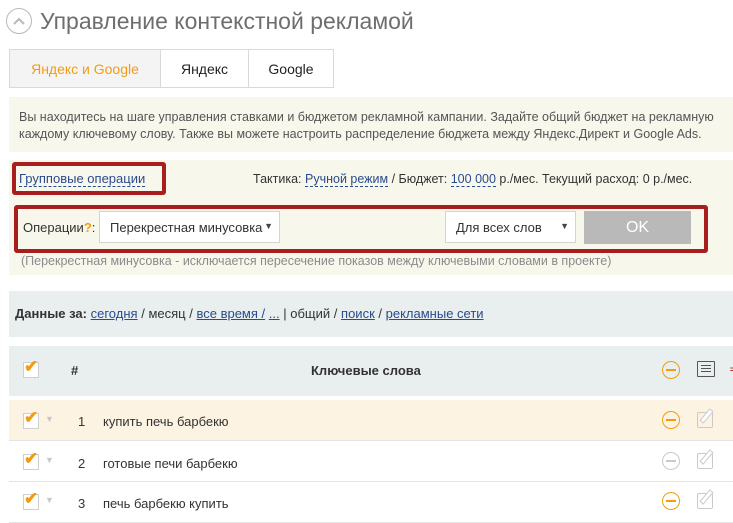 The image size is (733, 523). I want to click on operation-select-value: Перекрестная минусовка, so click(186, 227).